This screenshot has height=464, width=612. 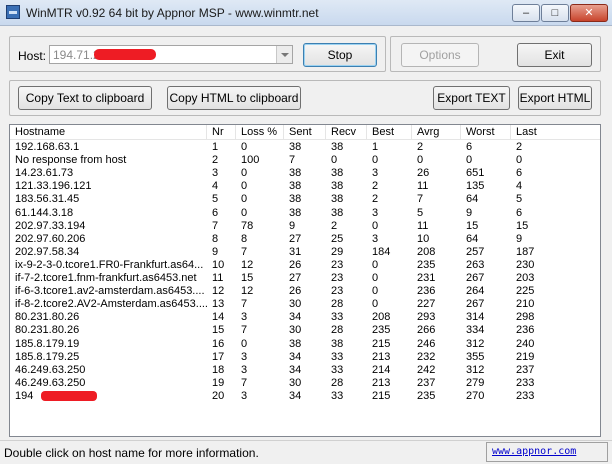 I want to click on table-row: 183.56.31.45 5 0 38 38 2 7 64 5, so click(x=305, y=199).